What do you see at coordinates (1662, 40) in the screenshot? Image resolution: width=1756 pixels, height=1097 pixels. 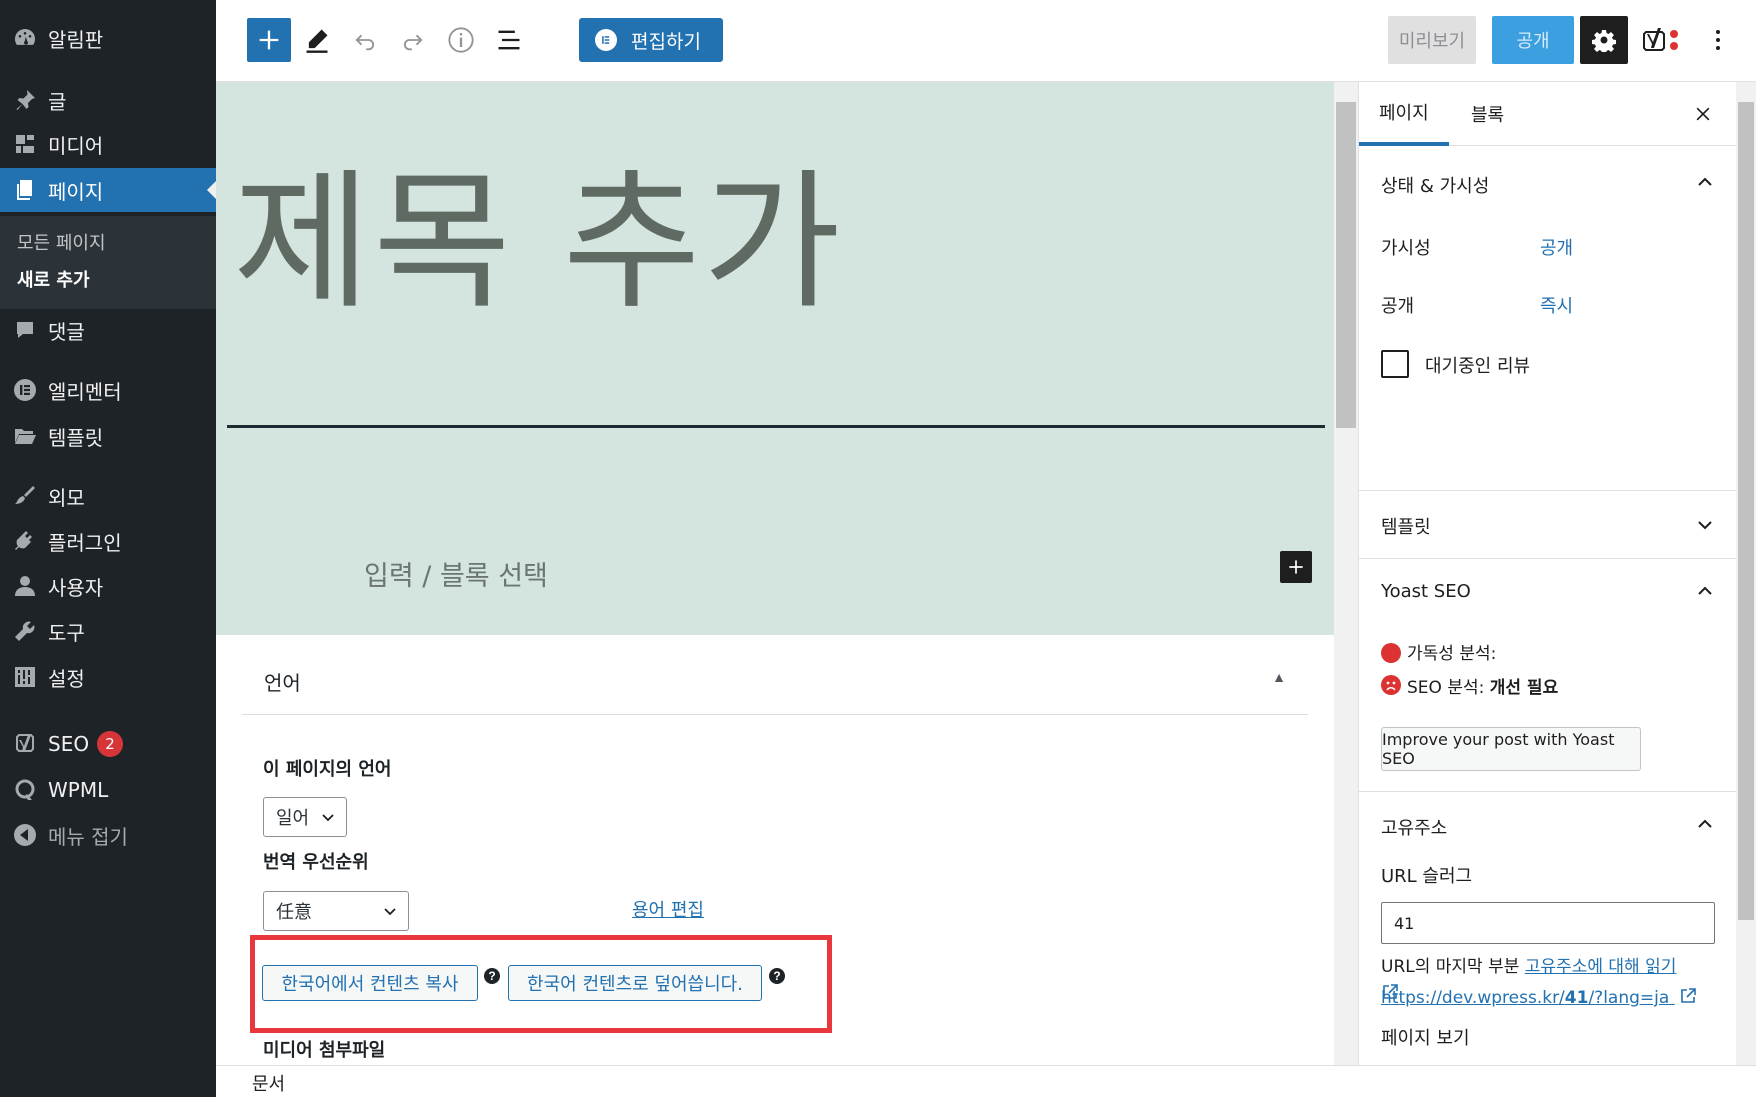 I see `yoast-sidebar-button` at bounding box center [1662, 40].